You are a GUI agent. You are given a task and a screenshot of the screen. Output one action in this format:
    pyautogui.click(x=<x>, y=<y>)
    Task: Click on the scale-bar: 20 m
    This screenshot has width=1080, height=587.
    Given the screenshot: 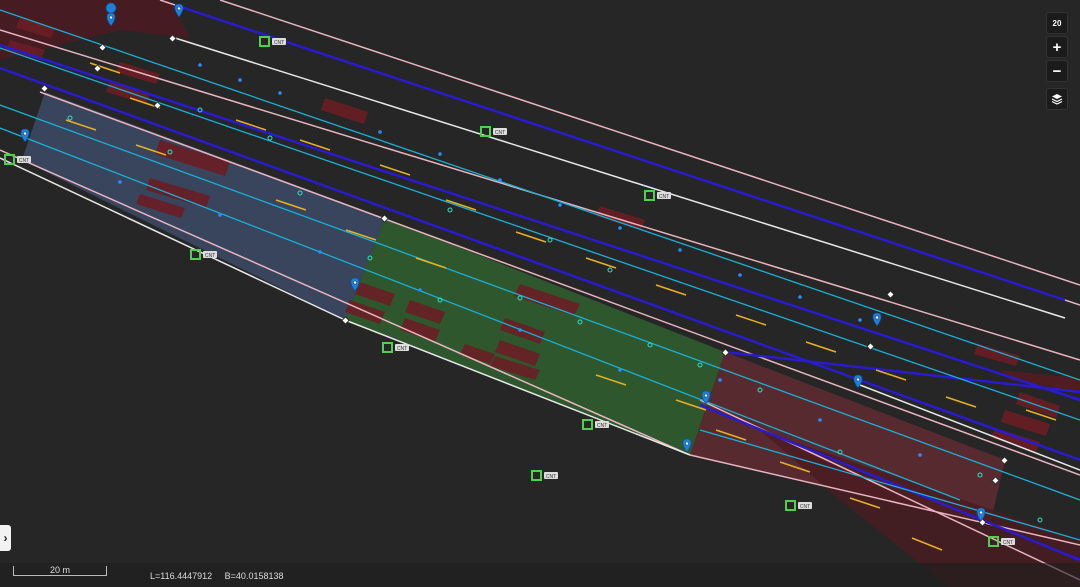 What is the action you would take?
    pyautogui.click(x=60, y=571)
    